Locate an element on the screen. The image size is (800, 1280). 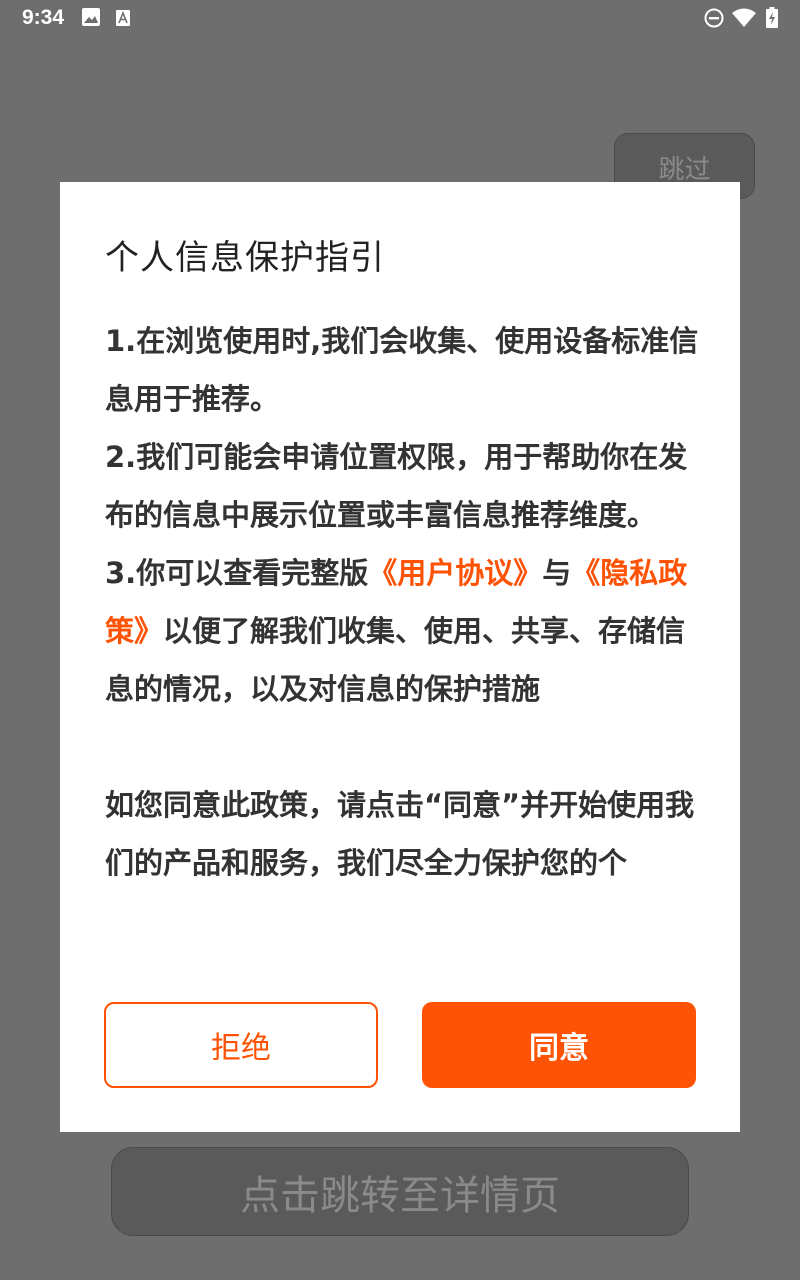
battery-charging-icon is located at coordinates (772, 17).